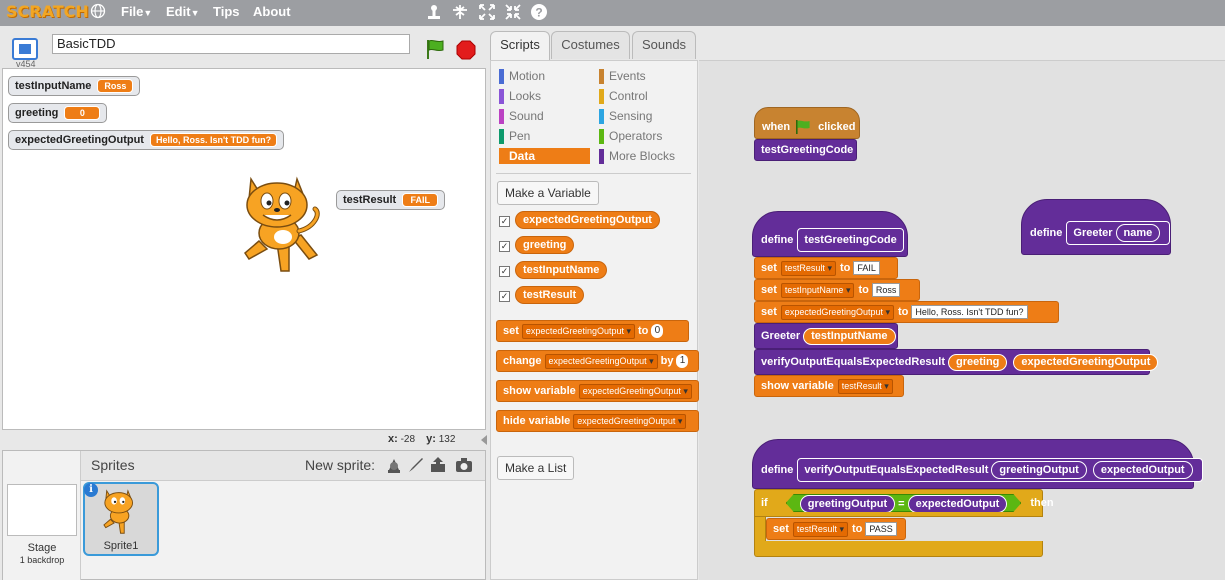 This screenshot has height=580, width=1225. What do you see at coordinates (881, 529) in the screenshot?
I see `value-input: PASS` at bounding box center [881, 529].